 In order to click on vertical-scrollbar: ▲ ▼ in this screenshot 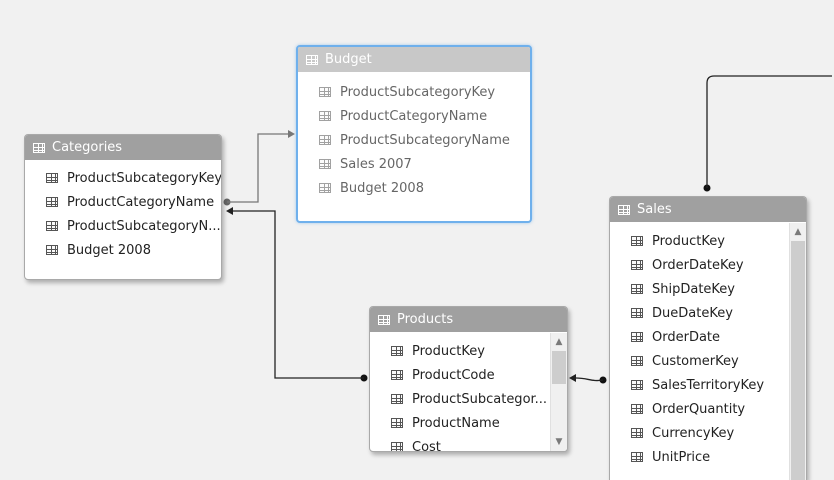, I will do `click(558, 392)`.